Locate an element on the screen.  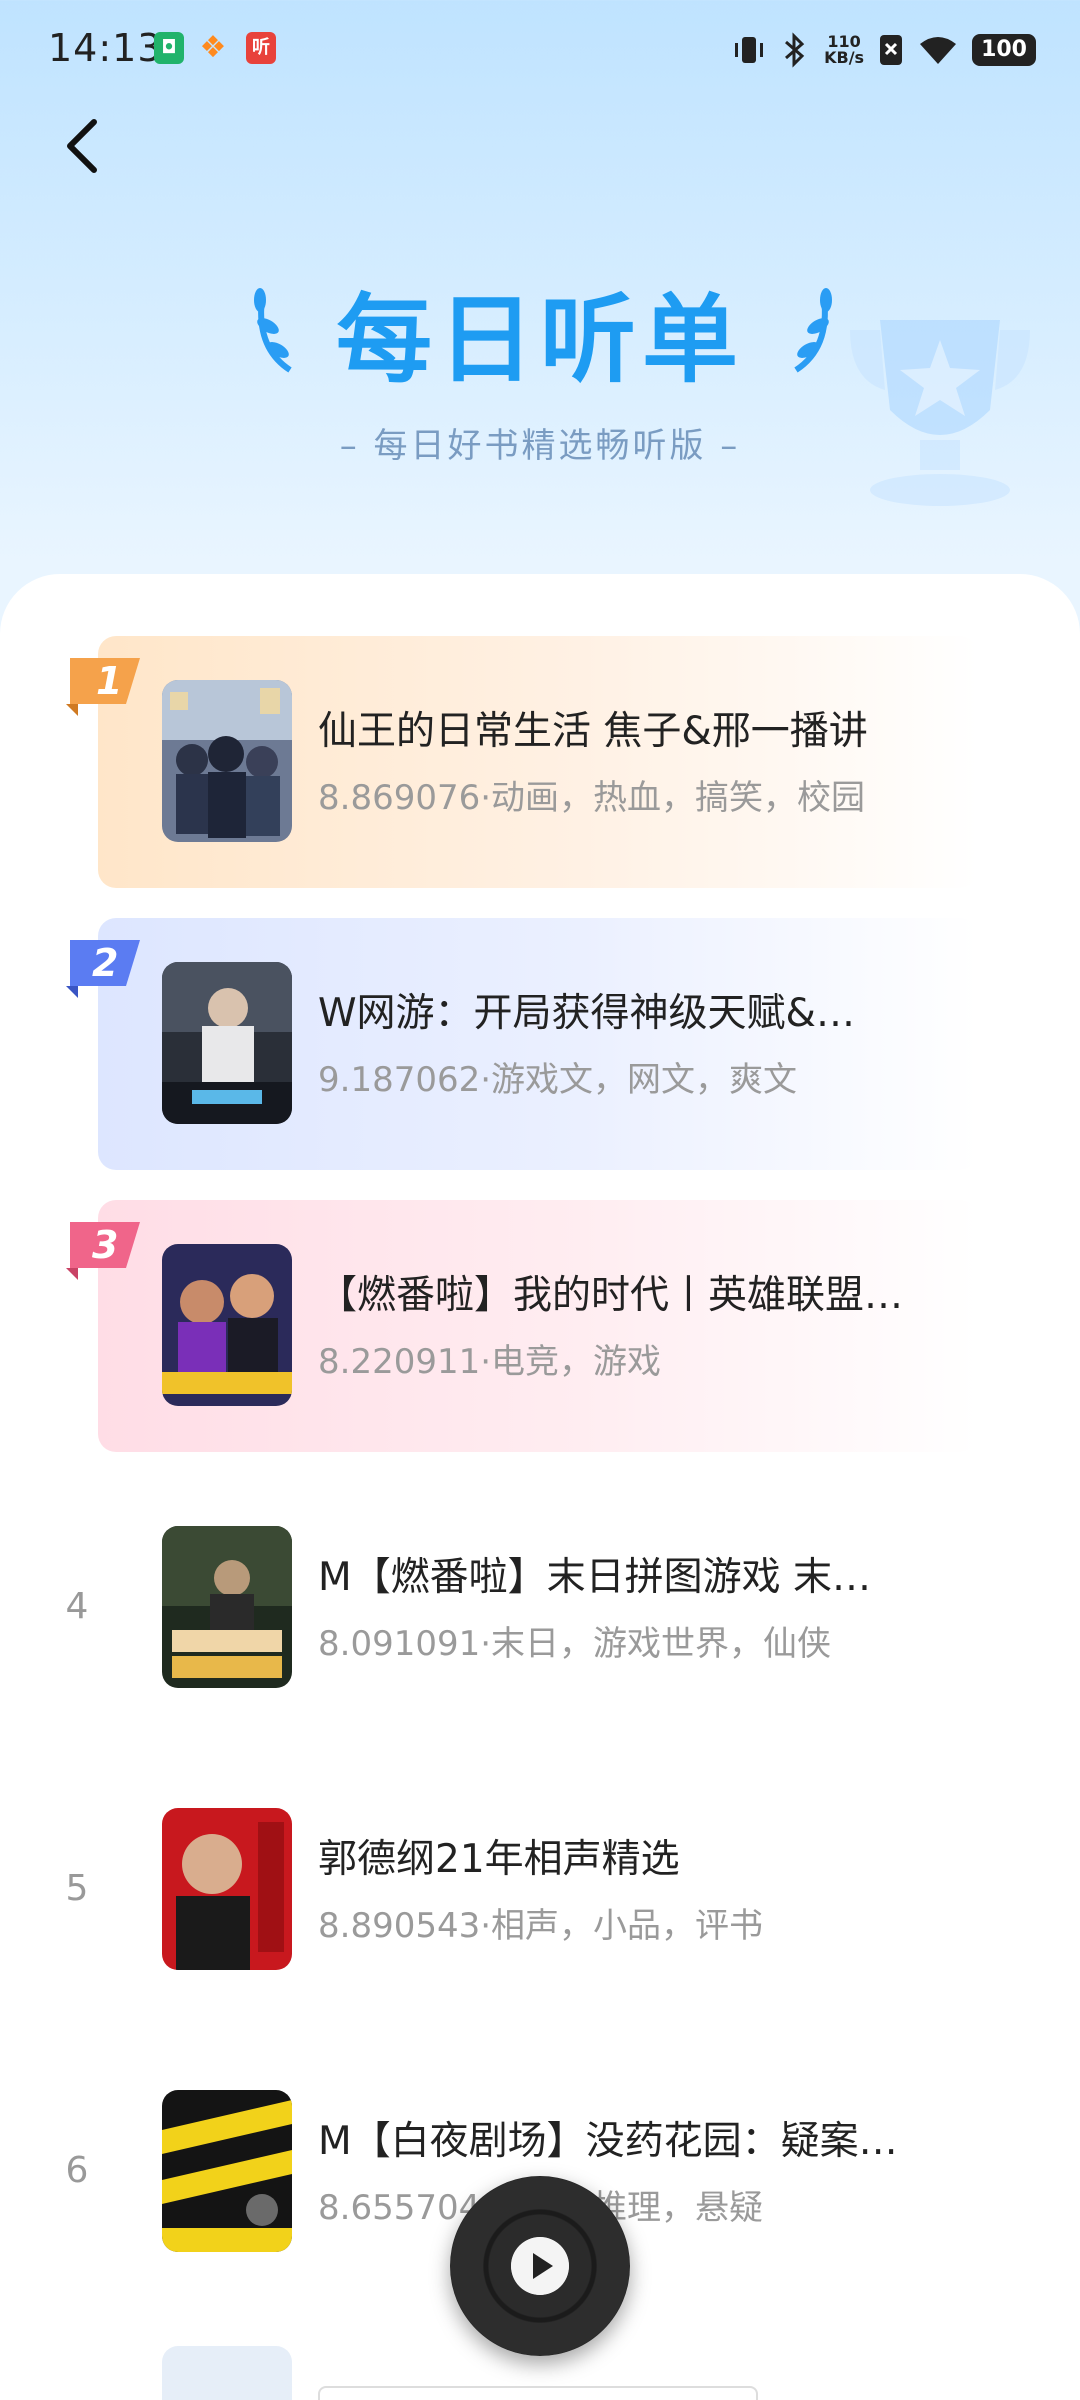
rank-number: 3 is located at coordinates (105, 1245).